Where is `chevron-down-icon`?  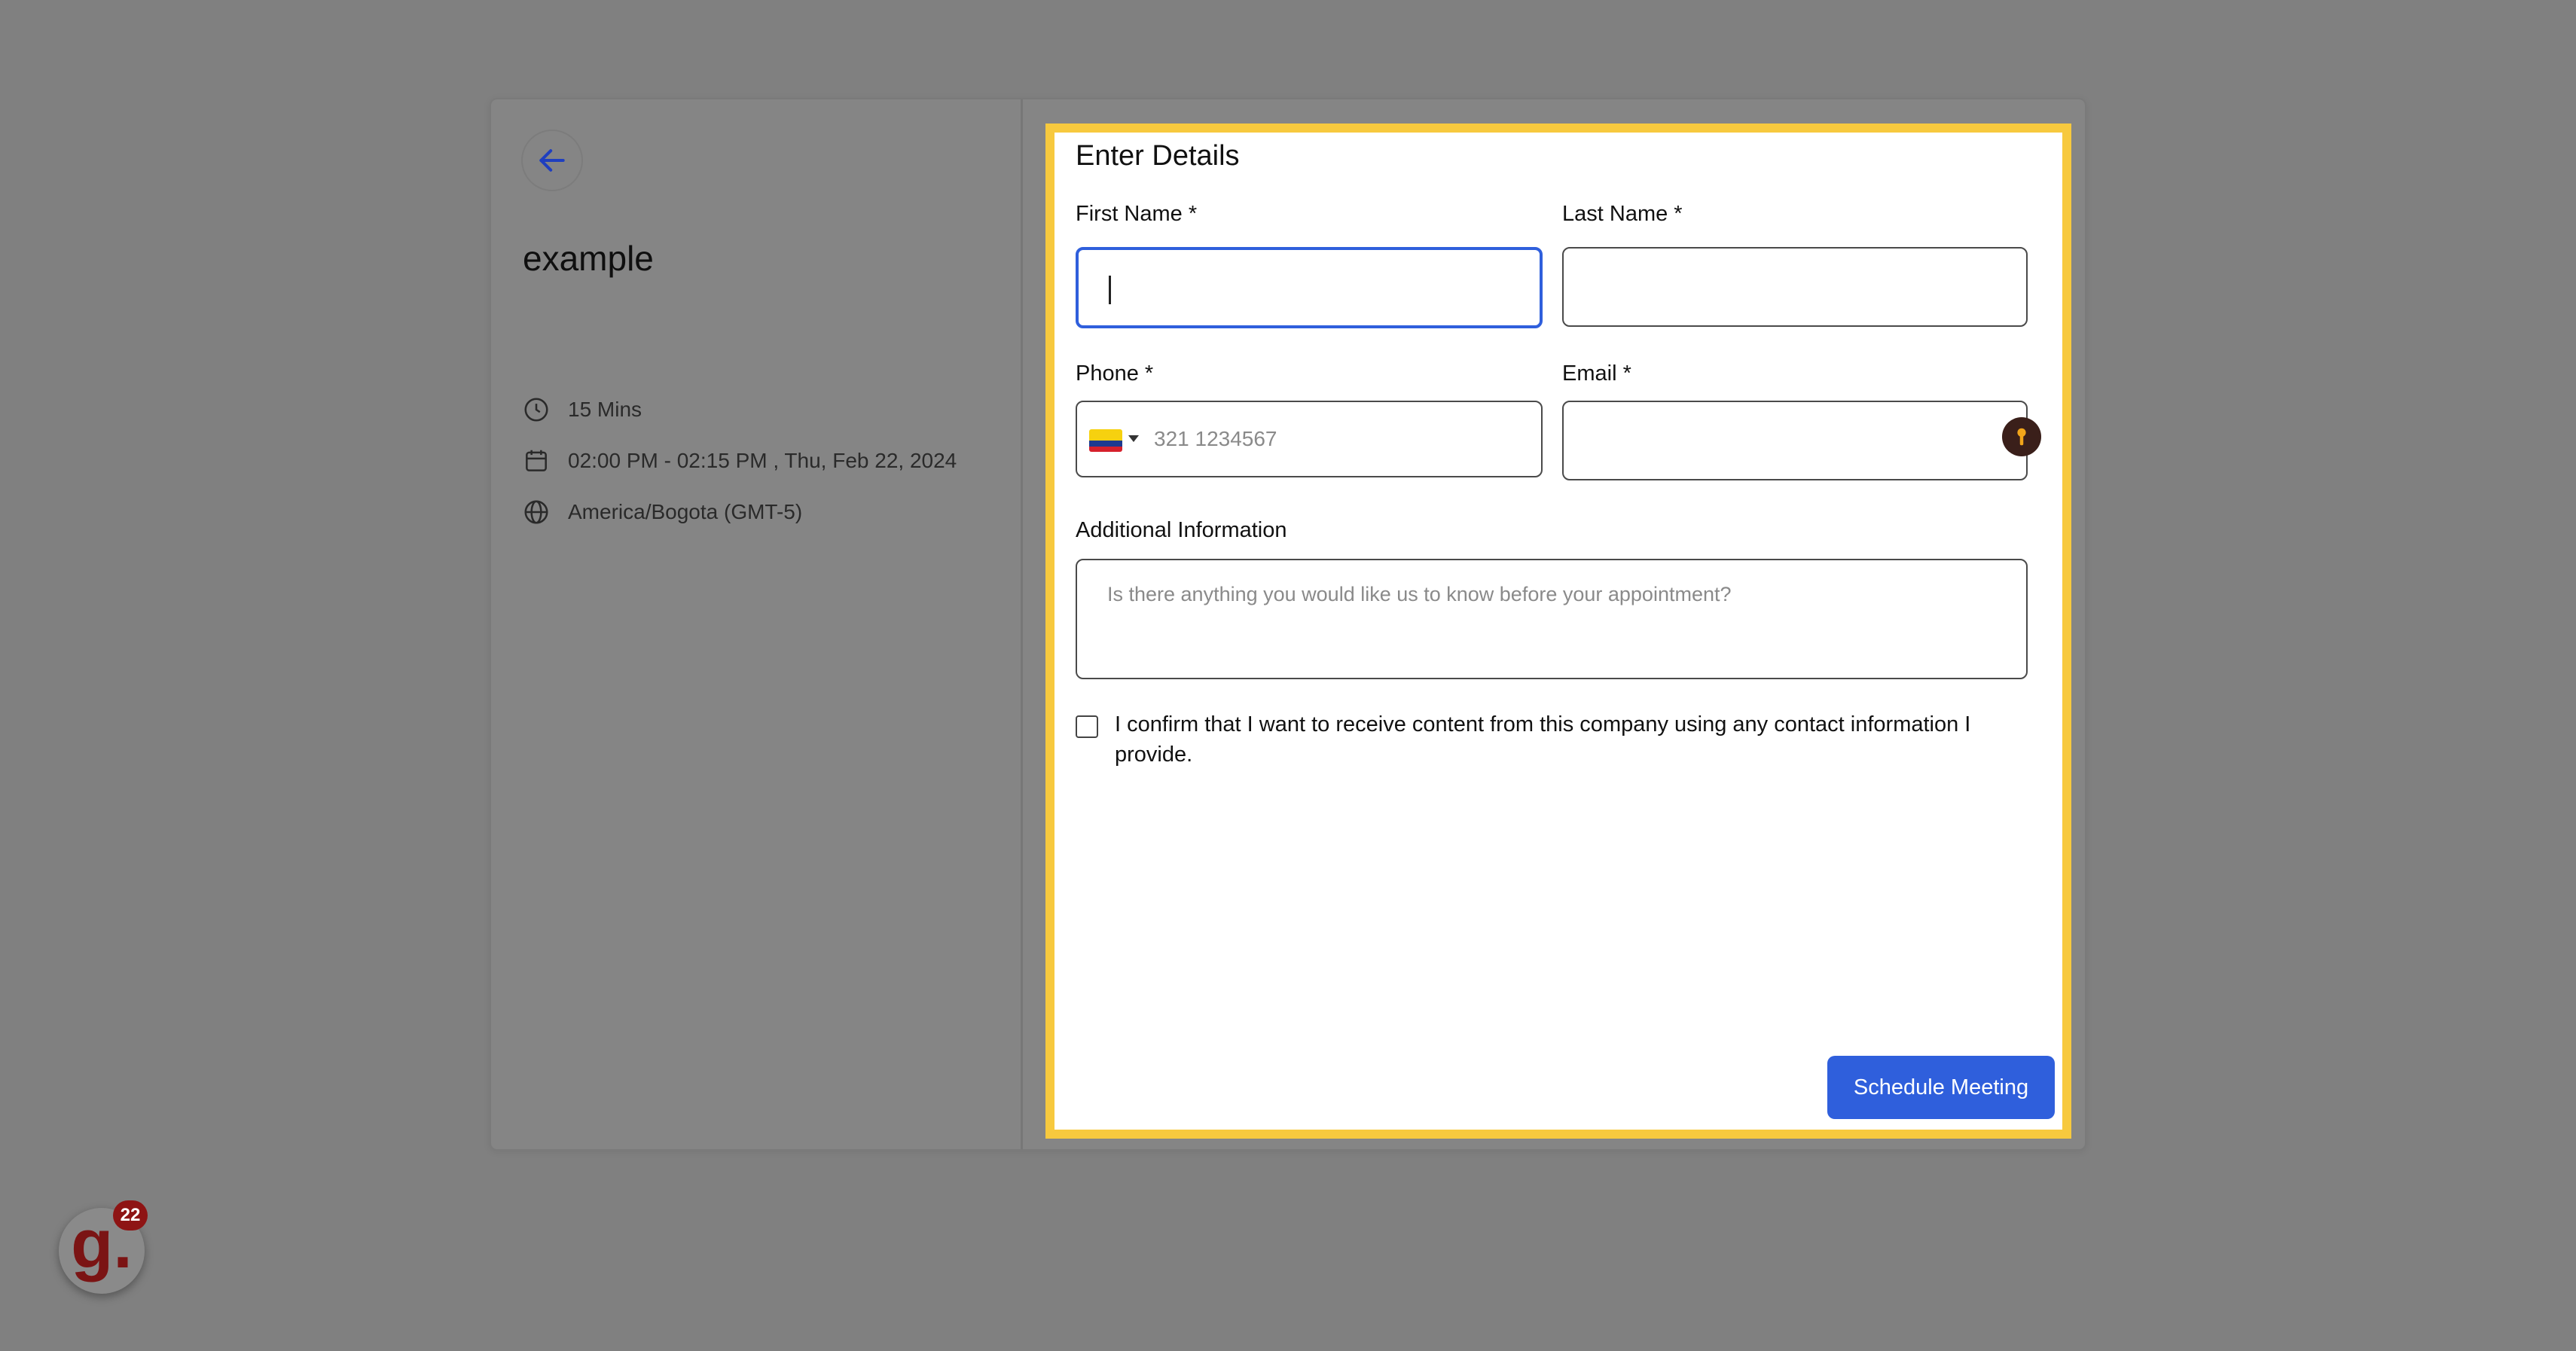
chevron-down-icon is located at coordinates (1134, 438).